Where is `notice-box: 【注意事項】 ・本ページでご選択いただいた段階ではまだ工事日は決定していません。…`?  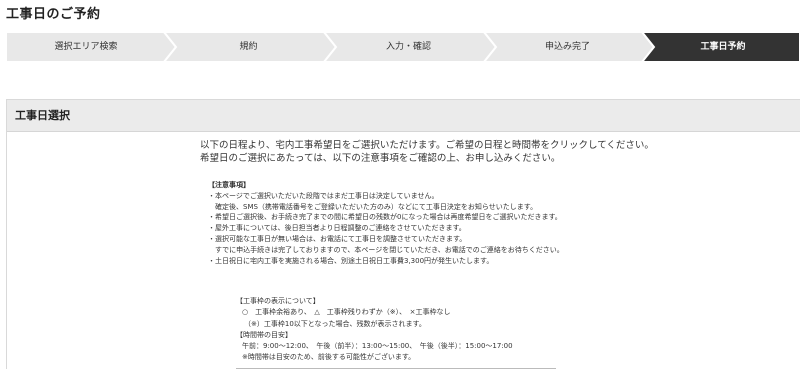
notice-box: 【注意事項】 ・本ページでご選択いただいた段階ではまだ工事日は決定していません。… is located at coordinates (386, 223).